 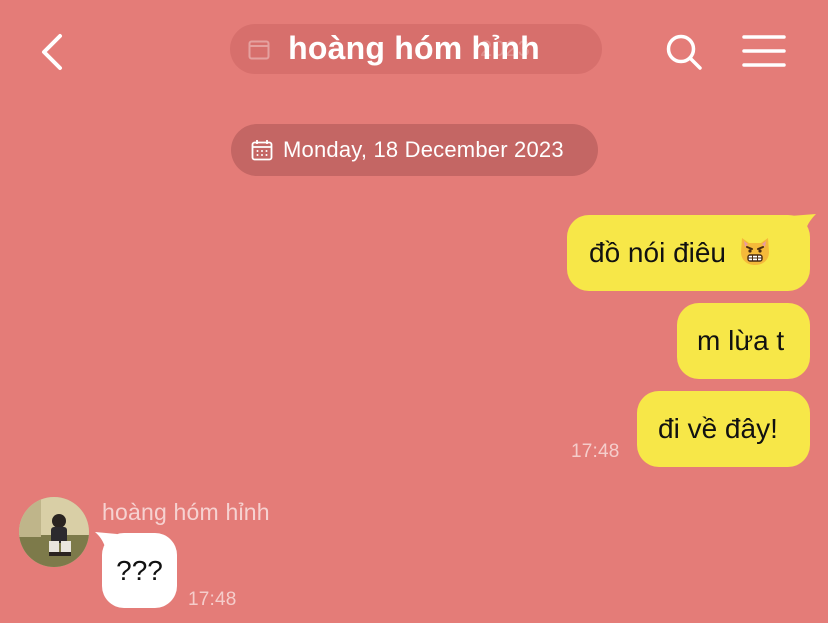 What do you see at coordinates (718, 428) in the screenshot?
I see `message-text: đi về đây!` at bounding box center [718, 428].